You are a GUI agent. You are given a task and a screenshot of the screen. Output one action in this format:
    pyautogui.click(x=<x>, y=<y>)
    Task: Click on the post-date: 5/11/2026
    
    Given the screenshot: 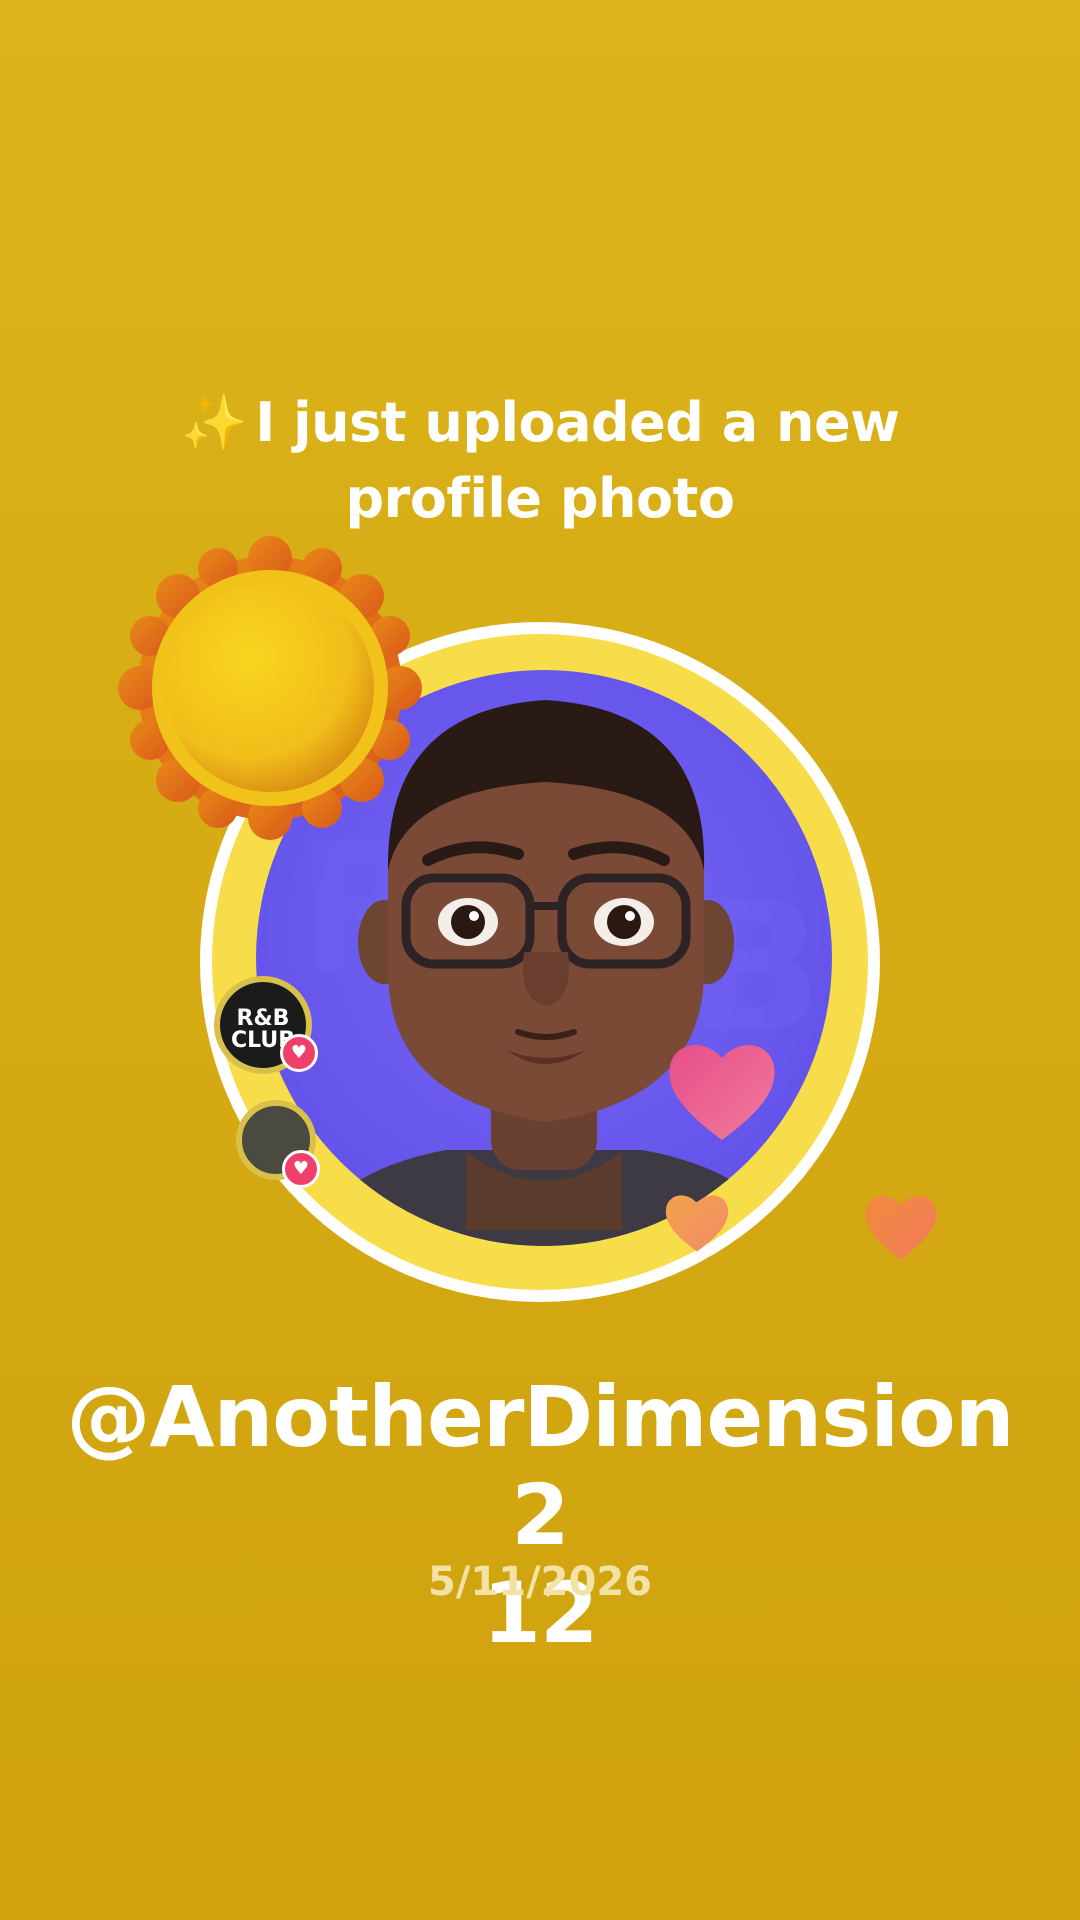 What is the action you would take?
    pyautogui.click(x=540, y=1582)
    